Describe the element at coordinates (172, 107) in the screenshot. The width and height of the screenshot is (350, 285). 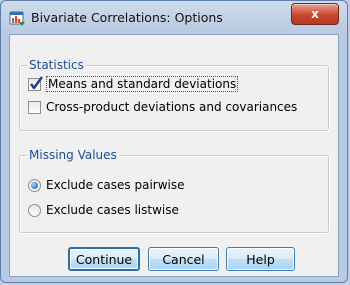
I see `cross-product-label: Cross-product deviations and covariances` at that location.